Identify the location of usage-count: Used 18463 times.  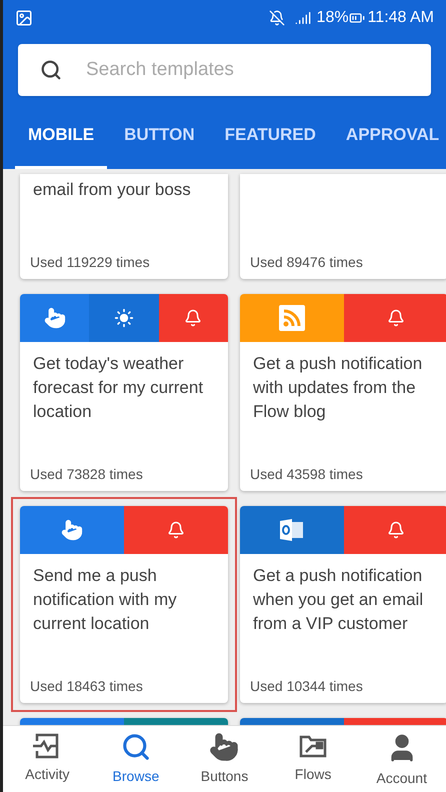
(86, 686).